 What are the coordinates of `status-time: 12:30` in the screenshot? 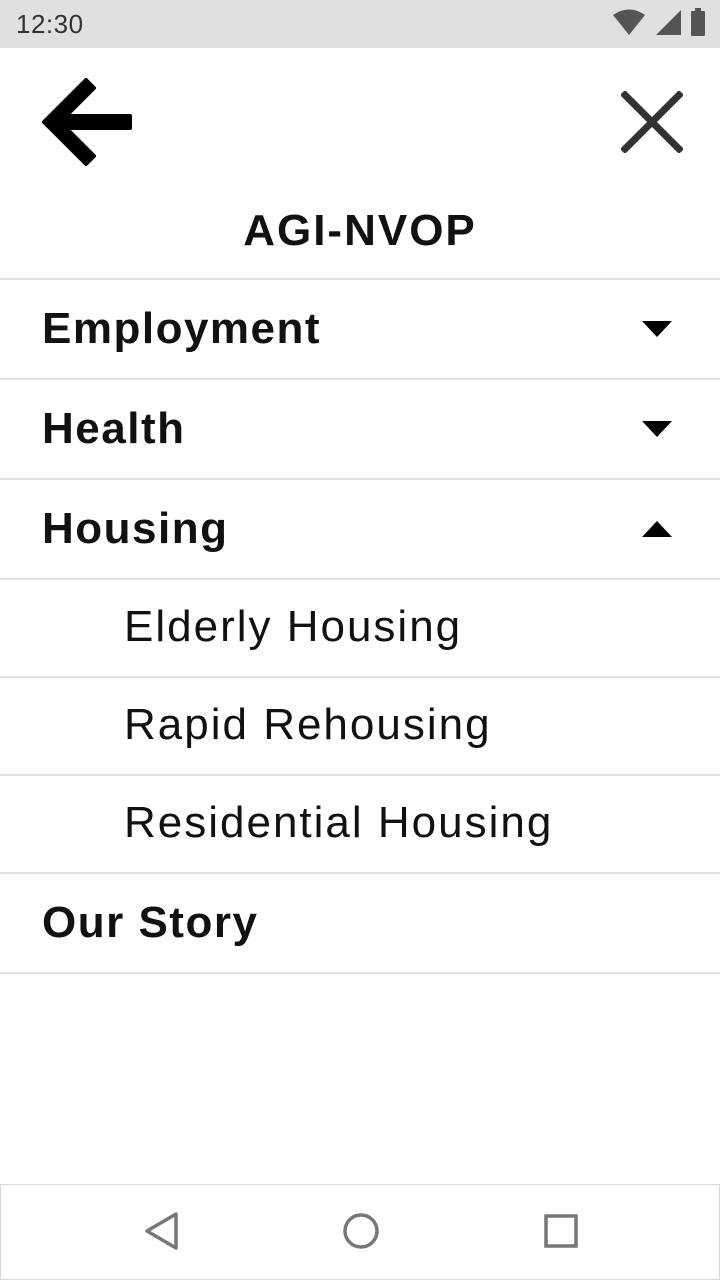 It's located at (50, 24).